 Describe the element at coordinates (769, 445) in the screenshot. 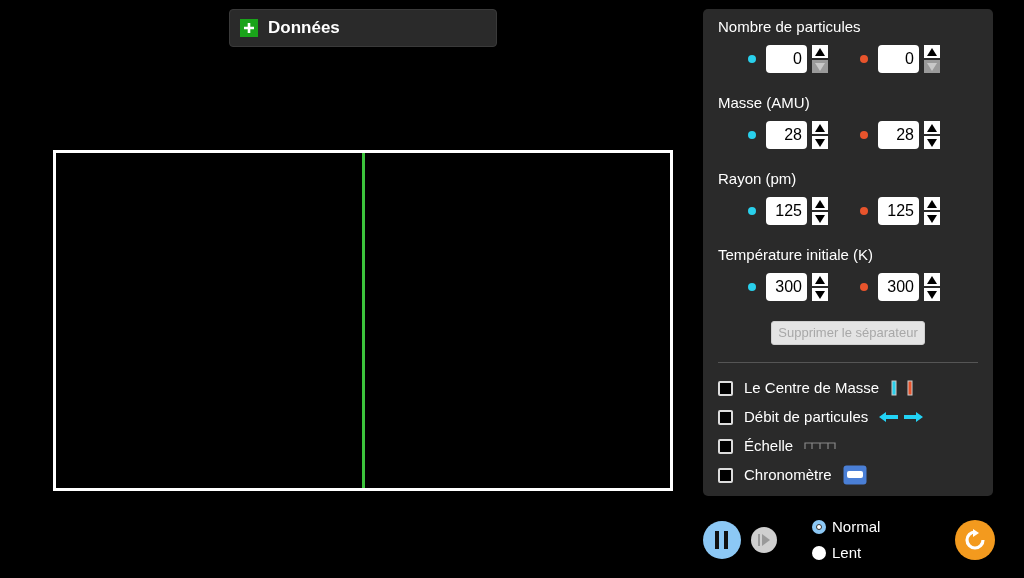

I see `option-label: Échelle` at that location.